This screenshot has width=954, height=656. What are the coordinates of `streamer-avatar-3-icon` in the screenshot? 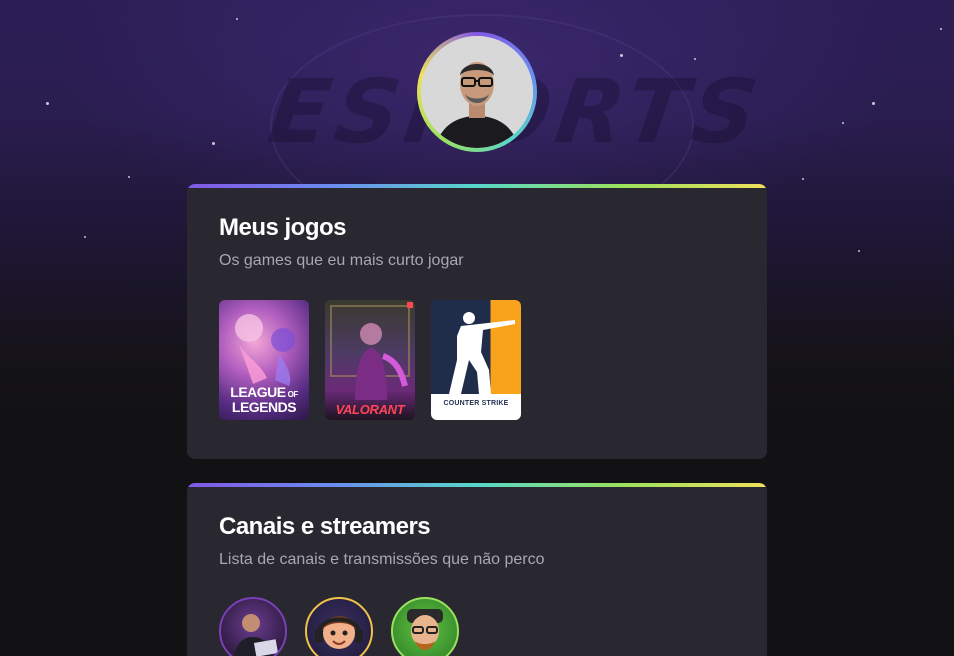 It's located at (425, 629).